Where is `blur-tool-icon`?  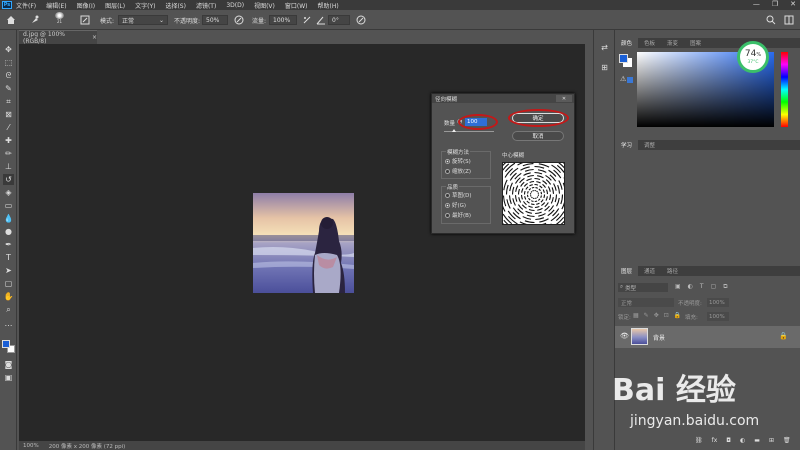 blur-tool-icon is located at coordinates (35, 20).